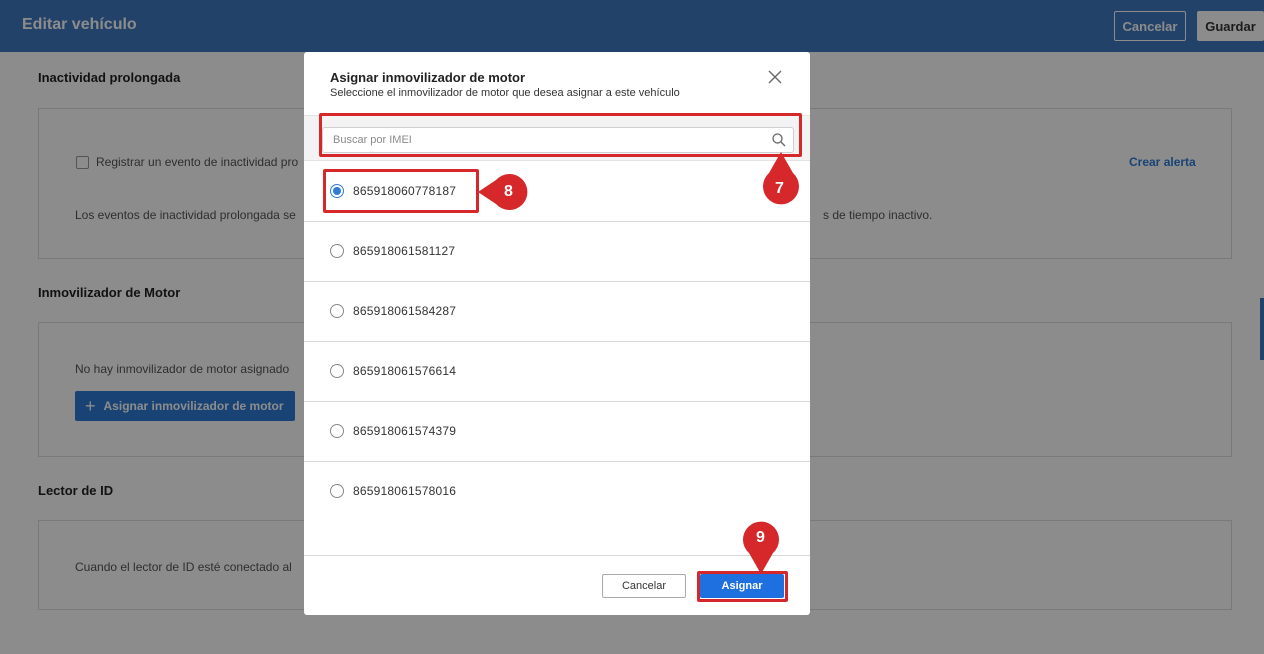 The height and width of the screenshot is (654, 1264). What do you see at coordinates (405, 431) in the screenshot?
I see `imei-label: 865918061574379` at bounding box center [405, 431].